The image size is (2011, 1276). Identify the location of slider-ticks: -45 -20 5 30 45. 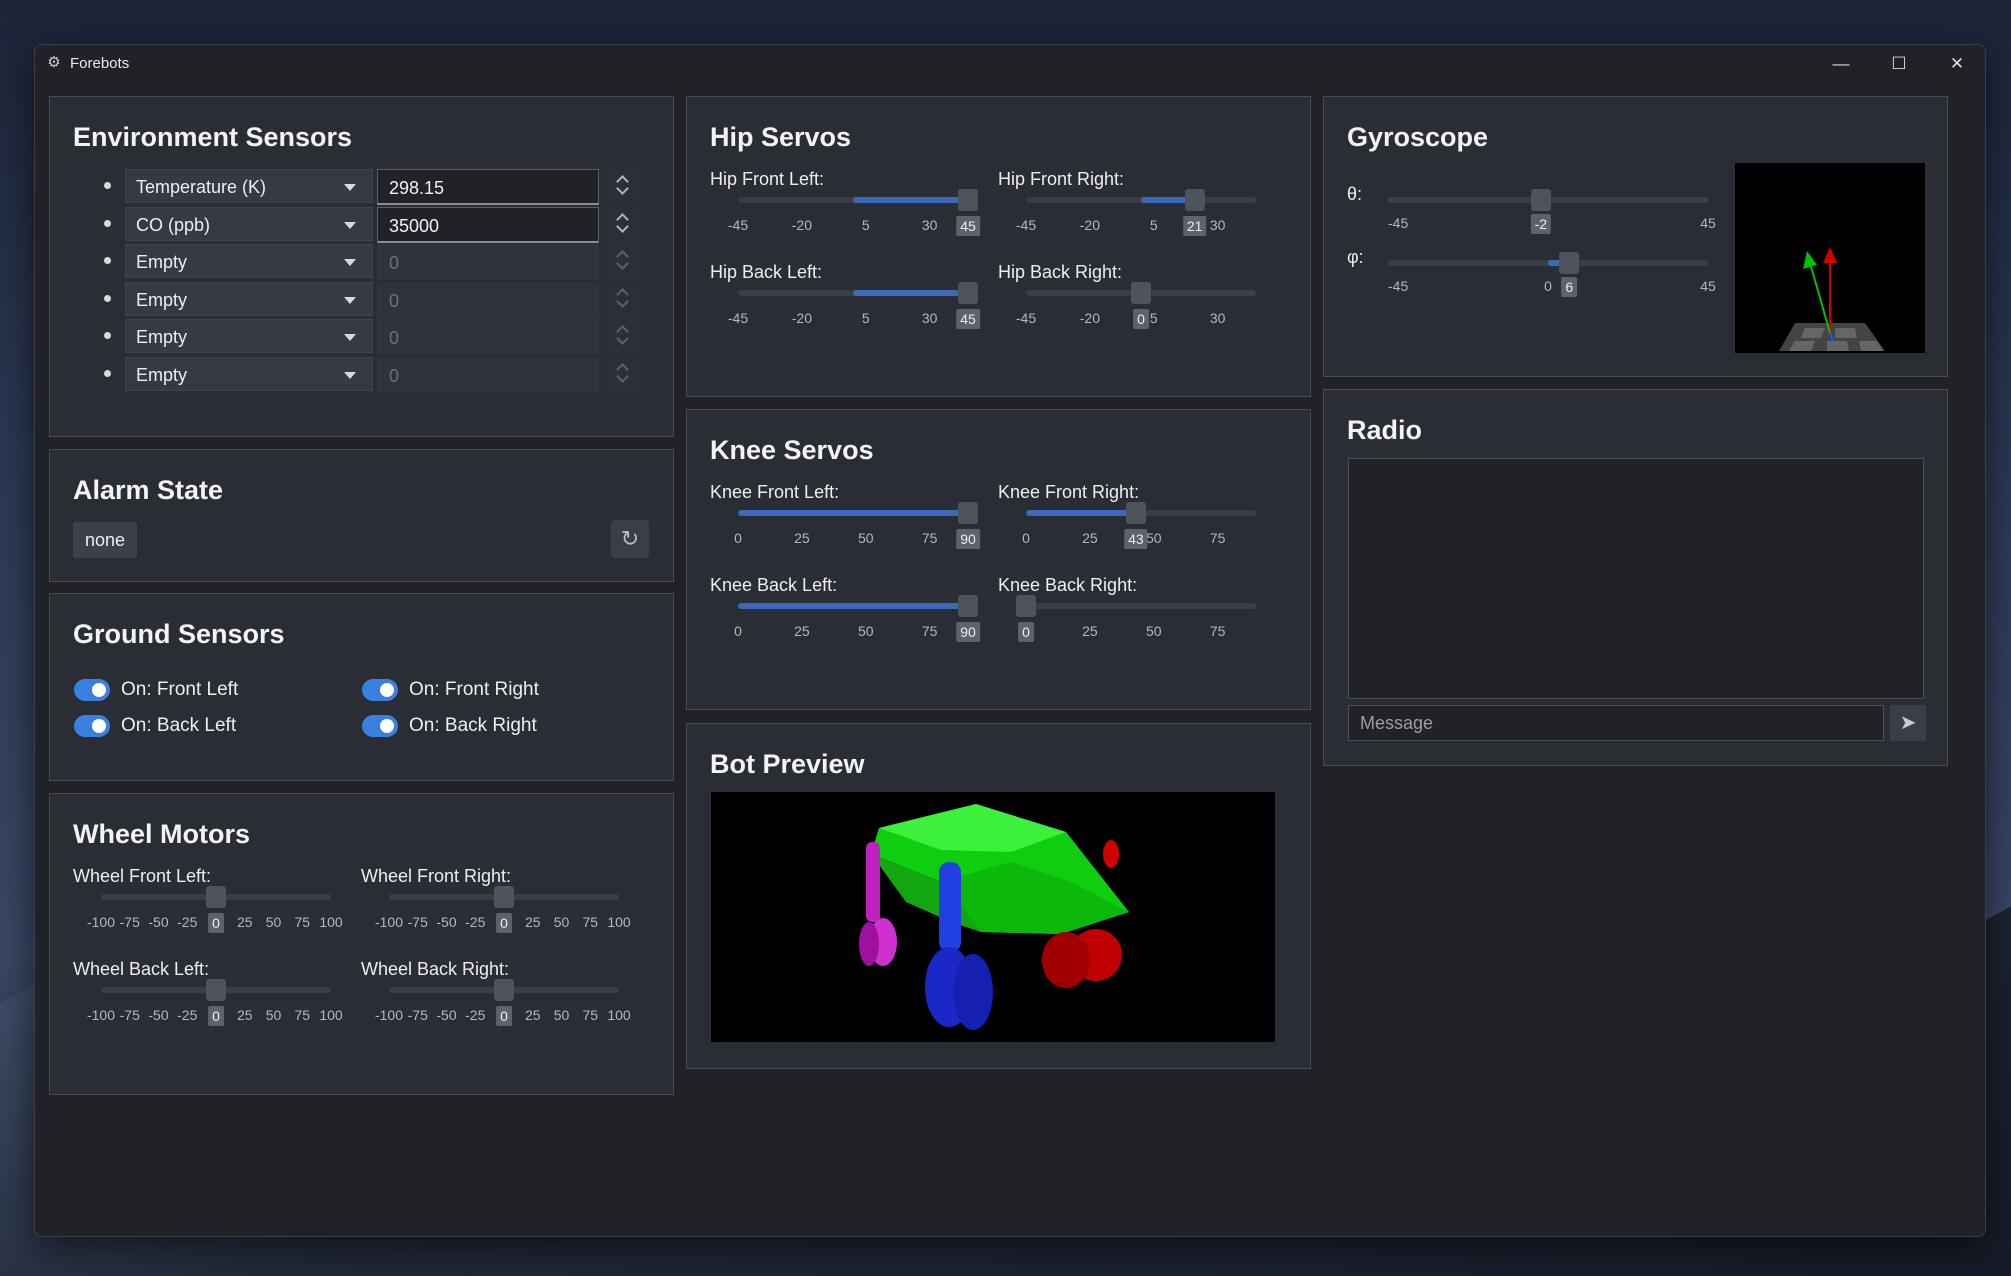
(854, 319).